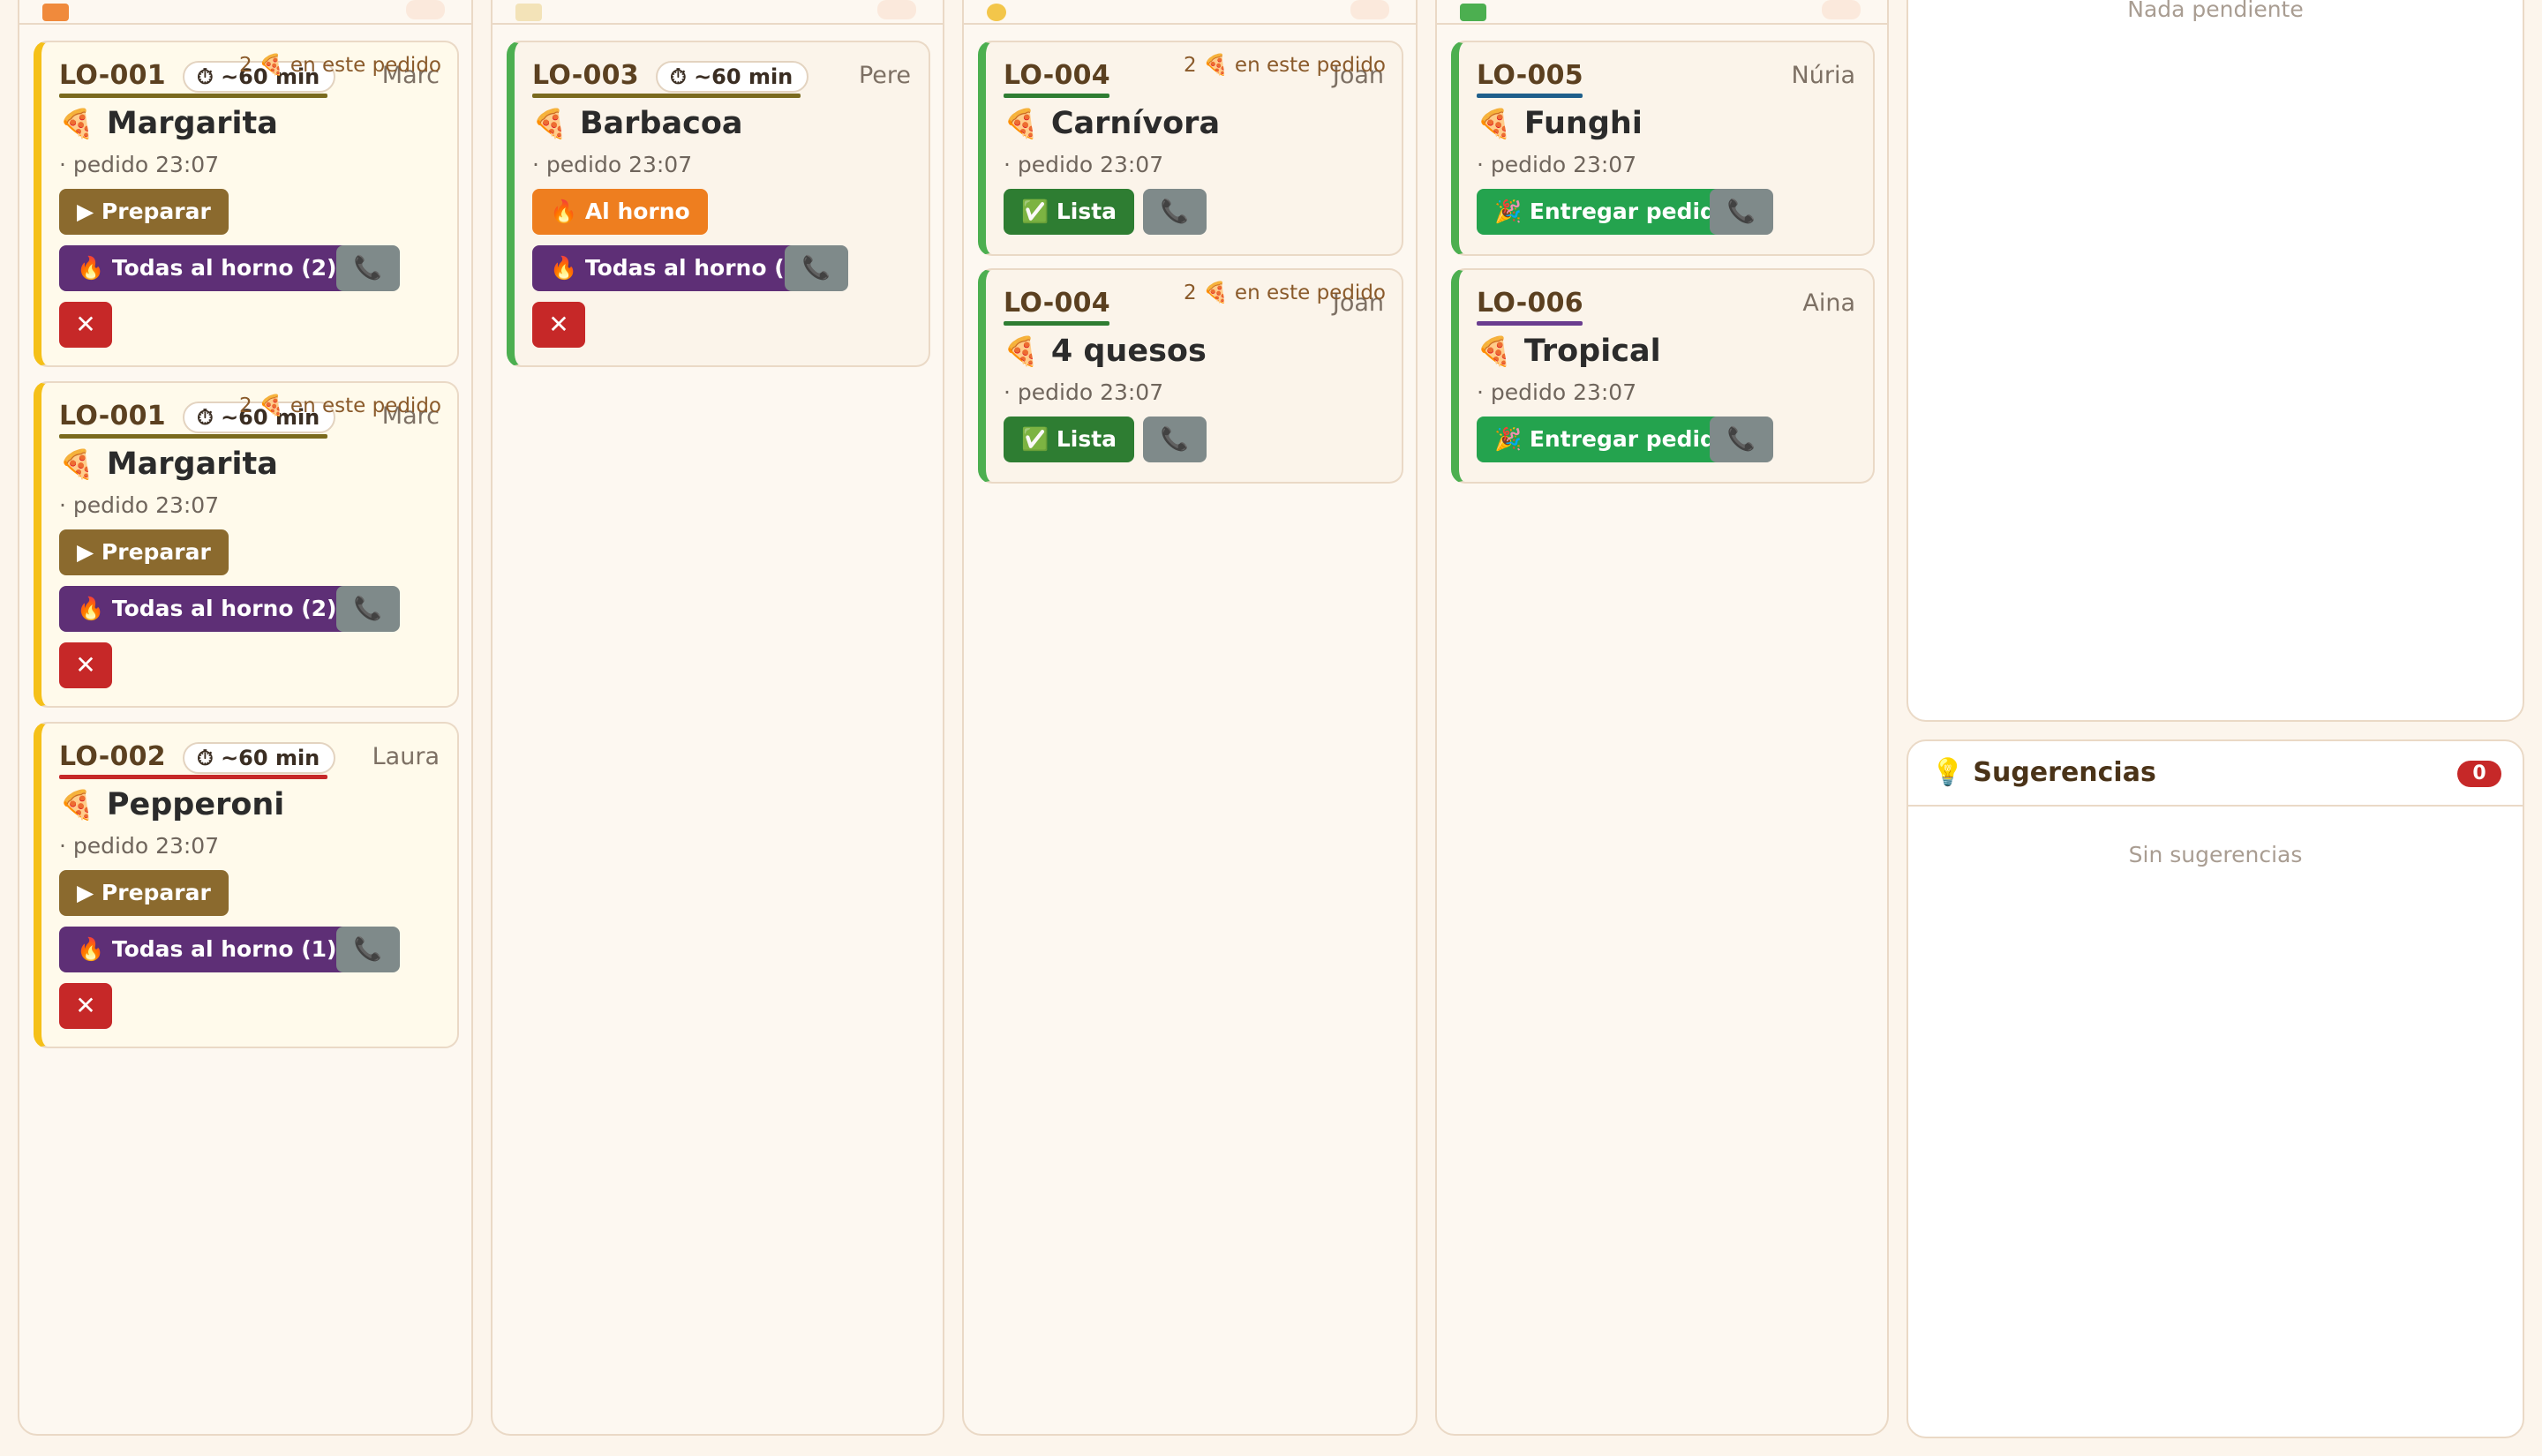 The width and height of the screenshot is (2542, 1456). Describe the element at coordinates (1473, 12) in the screenshot. I see `ready-column-icon` at that location.